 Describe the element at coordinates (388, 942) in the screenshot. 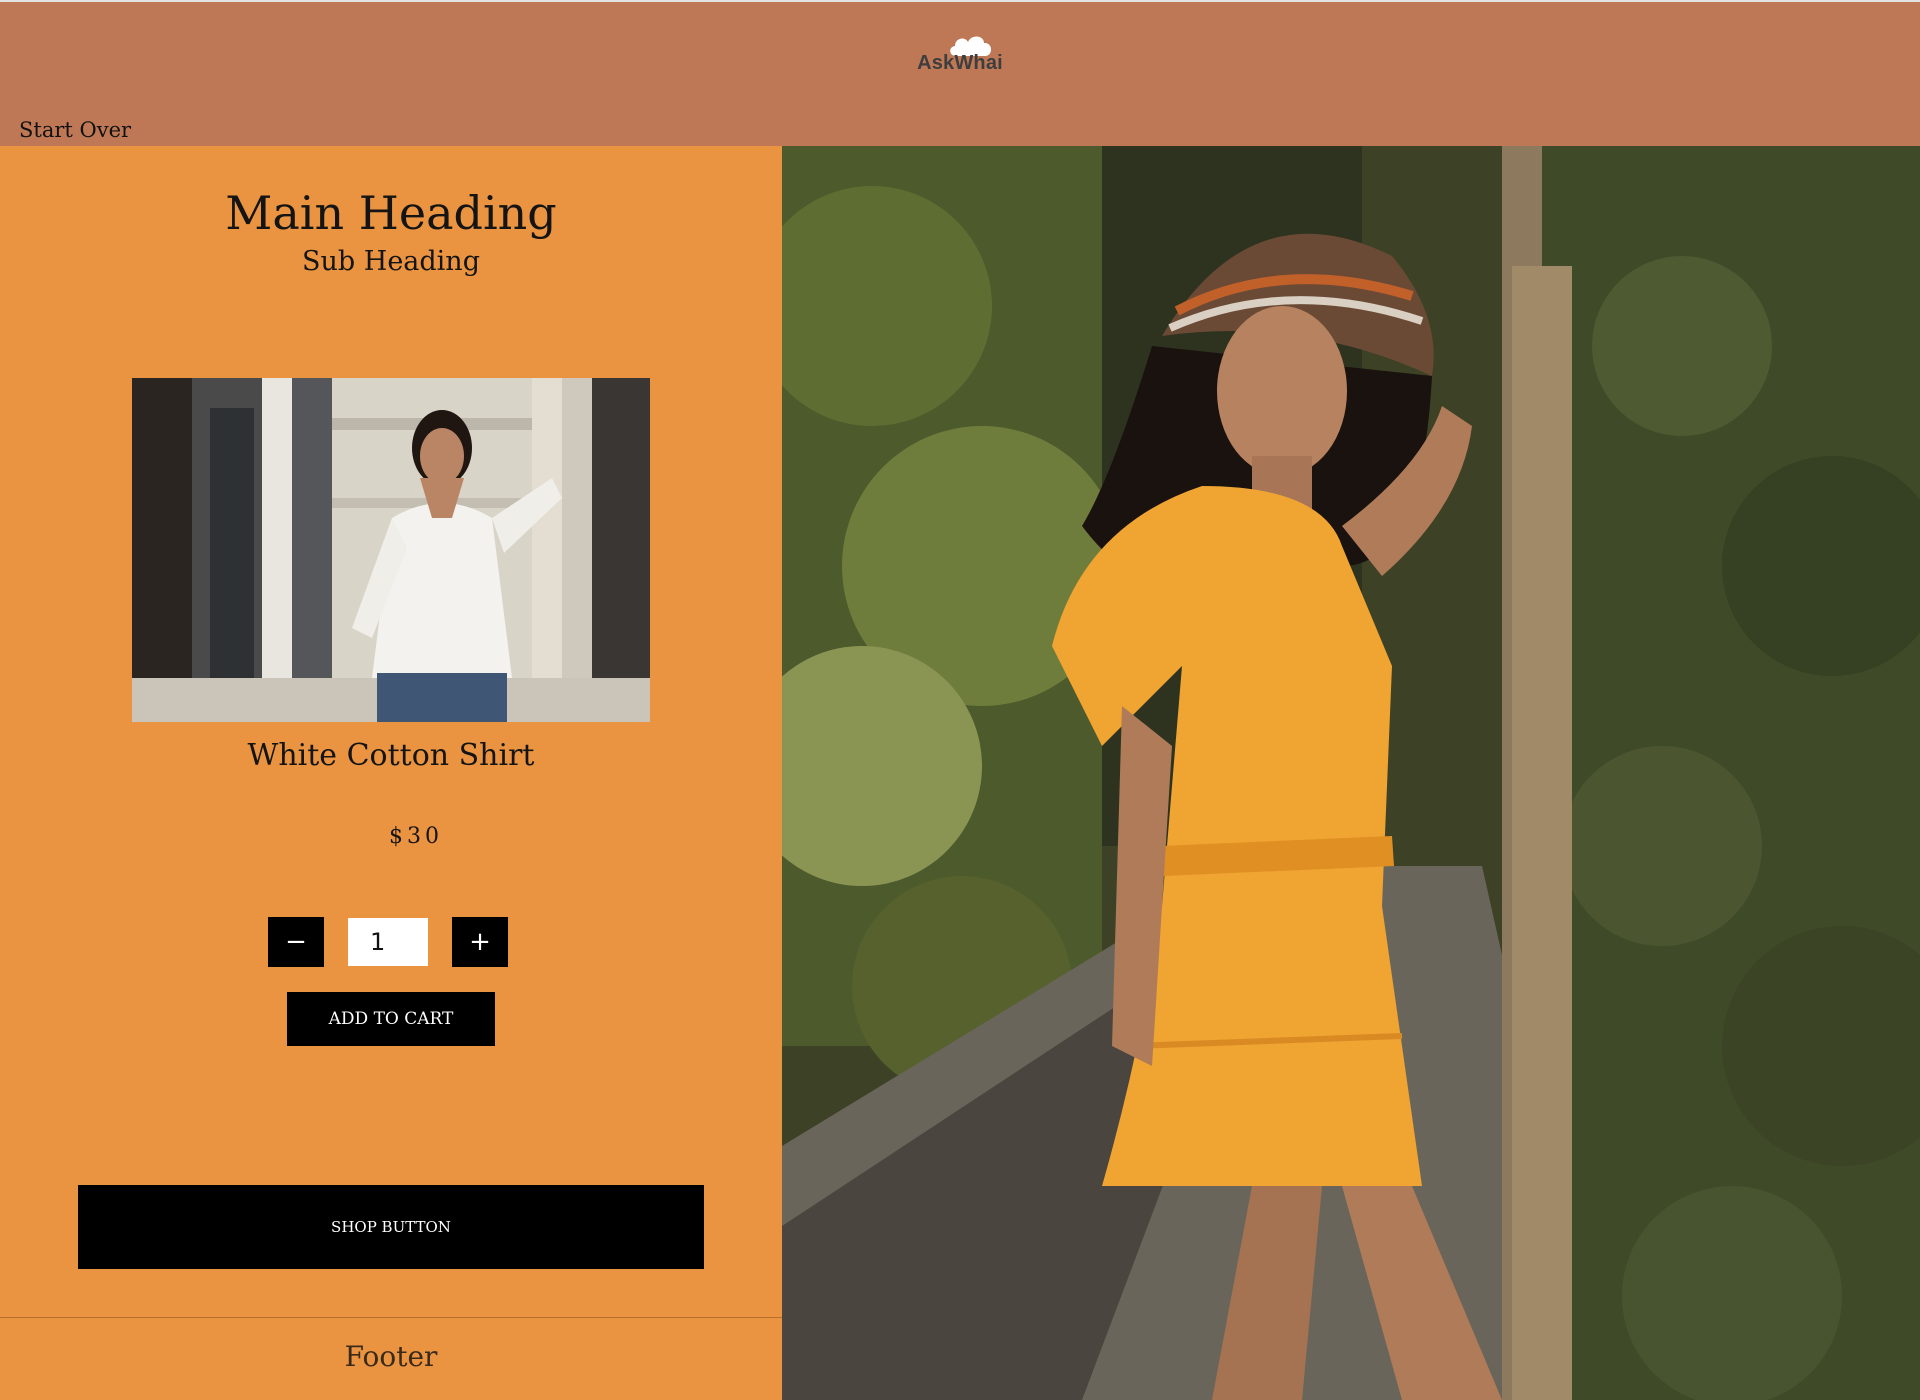

I see `quantity-input` at that location.